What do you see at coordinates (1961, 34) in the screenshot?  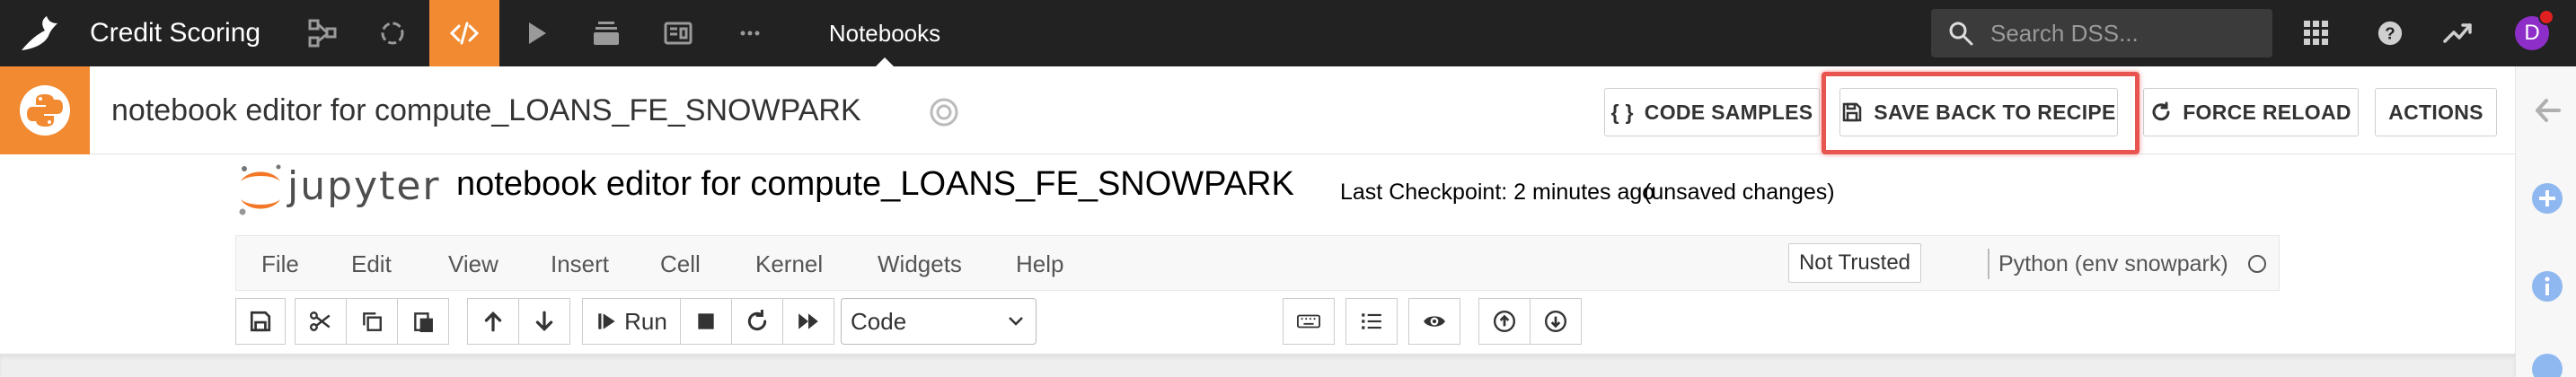 I see `search-icon` at bounding box center [1961, 34].